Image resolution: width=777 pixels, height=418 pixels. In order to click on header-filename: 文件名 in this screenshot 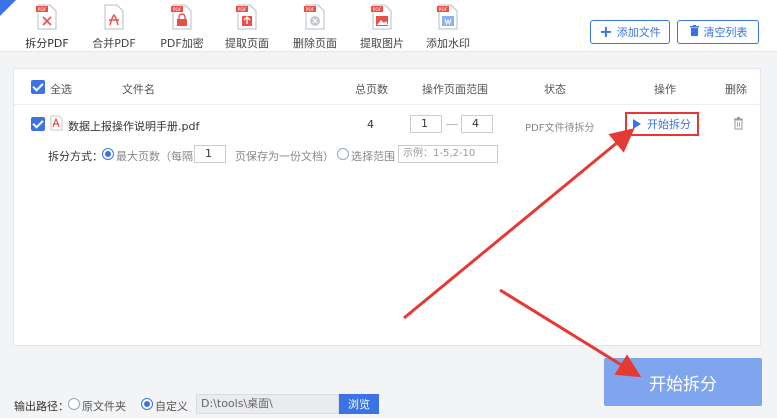, I will do `click(138, 89)`.